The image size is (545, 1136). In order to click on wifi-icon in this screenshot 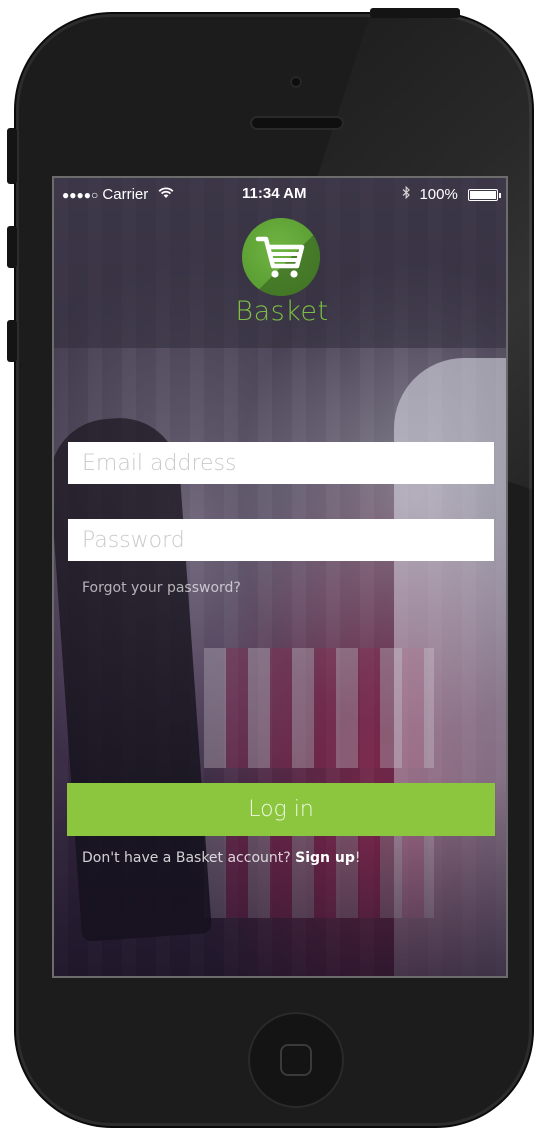, I will do `click(166, 194)`.